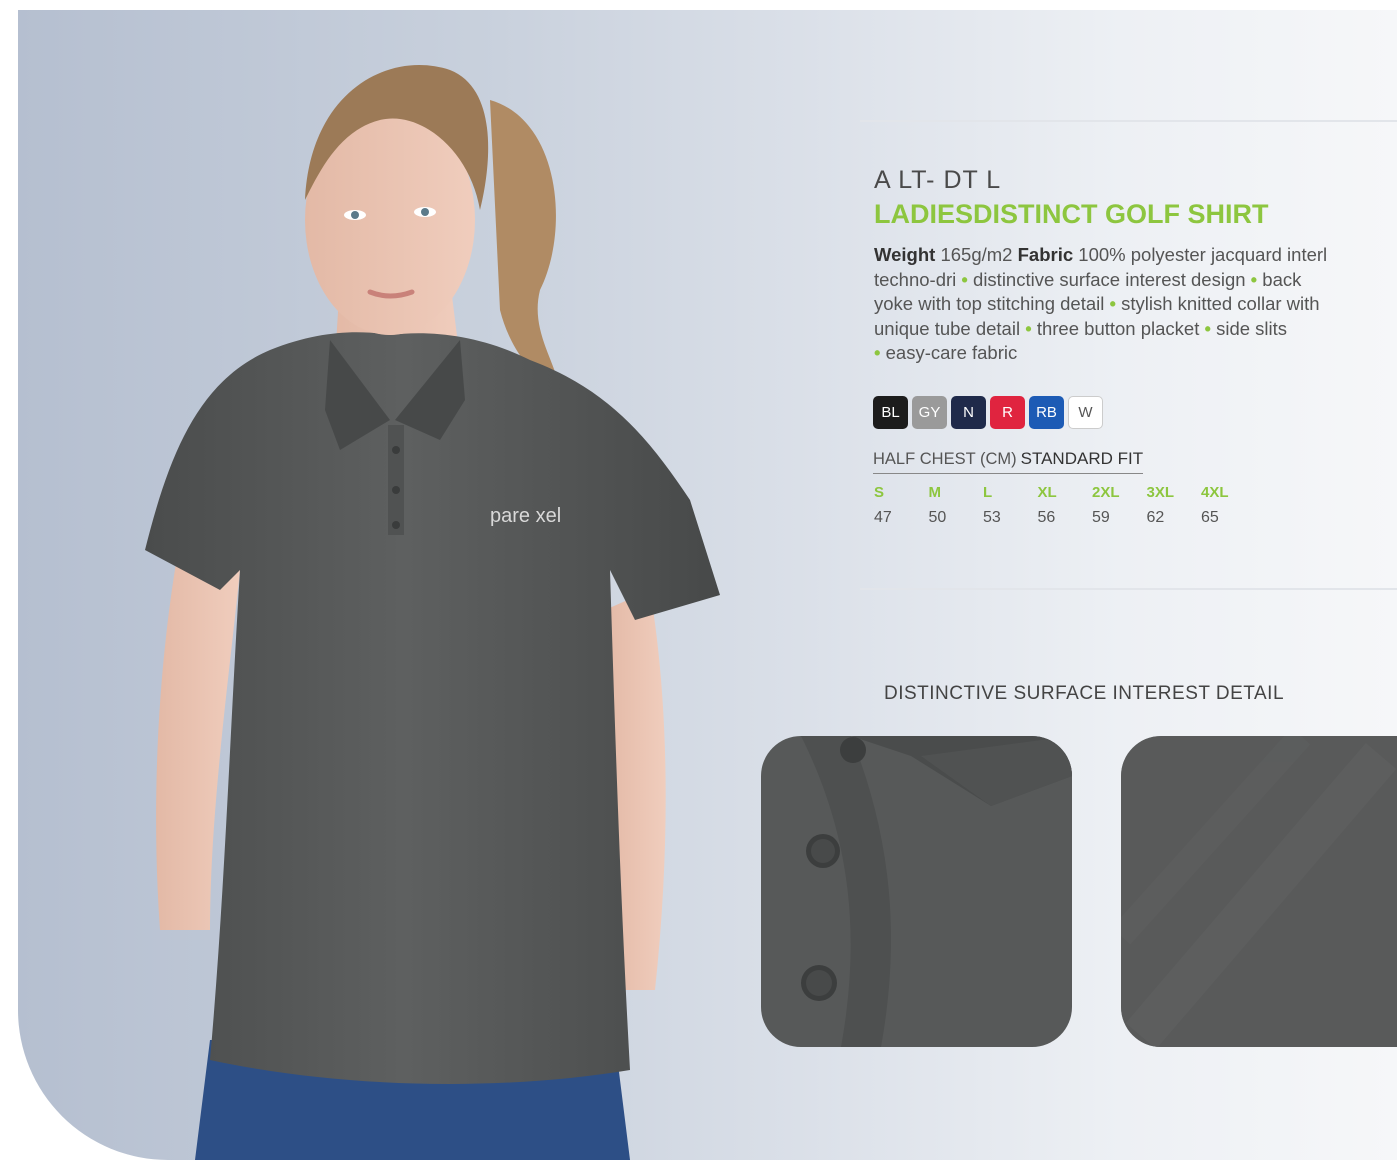 The height and width of the screenshot is (1160, 1397). What do you see at coordinates (989, 303) in the screenshot?
I see `feature-text: yoke with top stitching detail` at bounding box center [989, 303].